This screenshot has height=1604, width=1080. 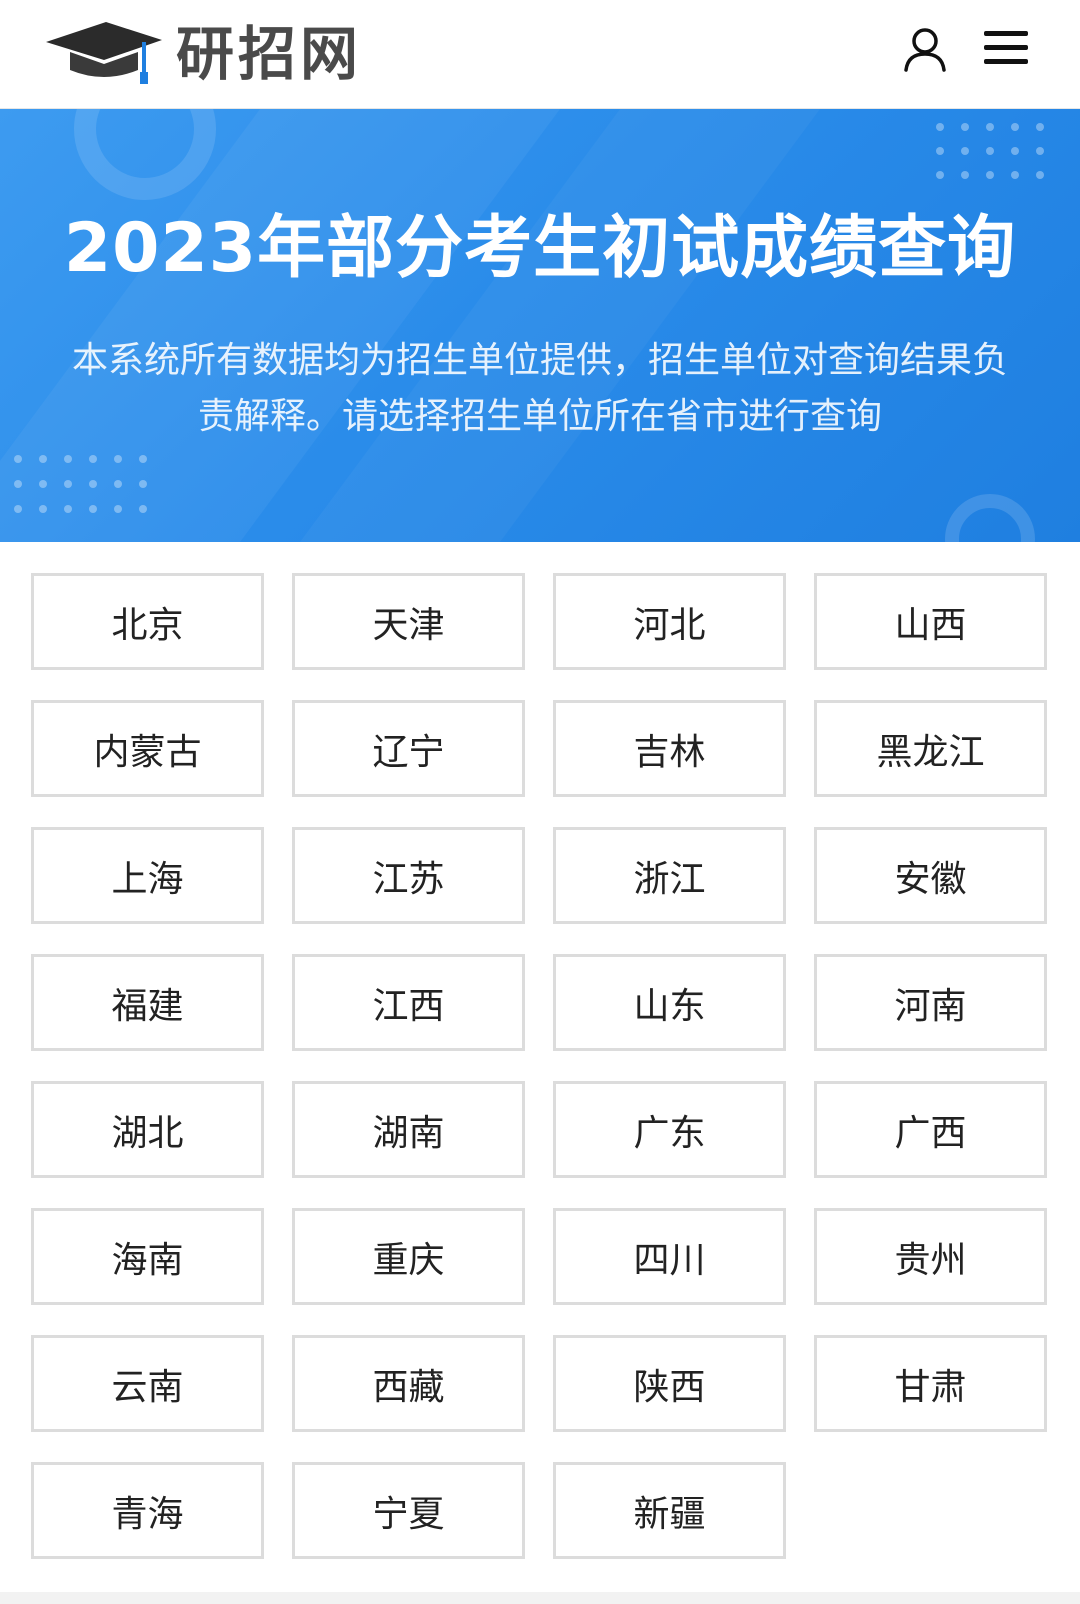 What do you see at coordinates (930, 1129) in the screenshot?
I see `province-button: 广西` at bounding box center [930, 1129].